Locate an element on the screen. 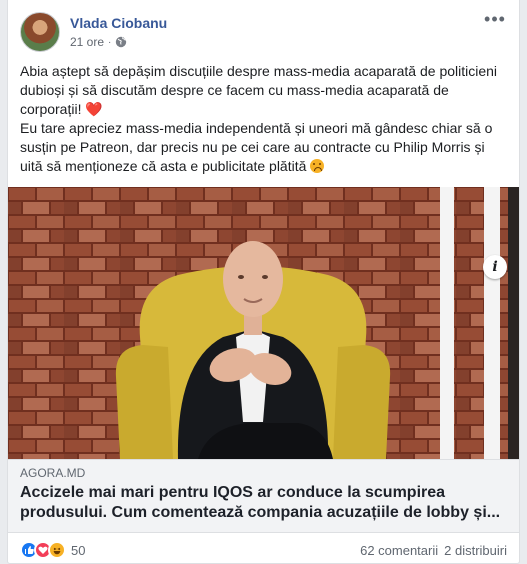  post-footer: 50 62 comentarii 2 distribuiri is located at coordinates (263, 550).